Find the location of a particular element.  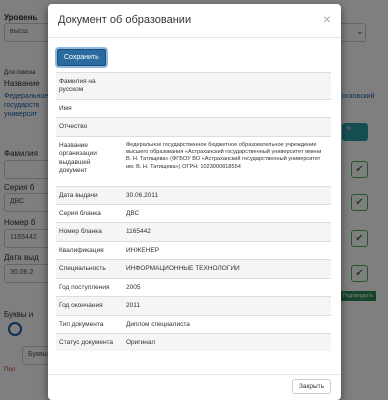

table-row: Имя is located at coordinates (193, 108).